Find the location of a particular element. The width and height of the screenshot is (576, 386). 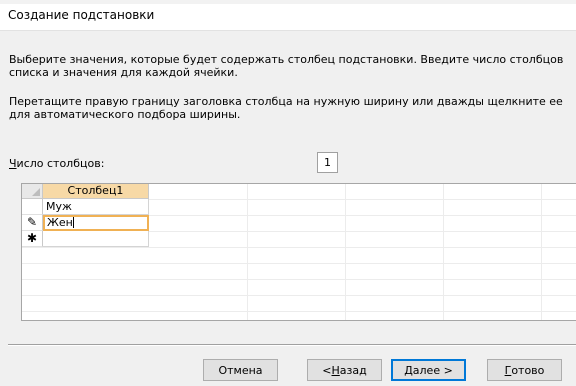

finish-button-label: отово is located at coordinates (528, 370).